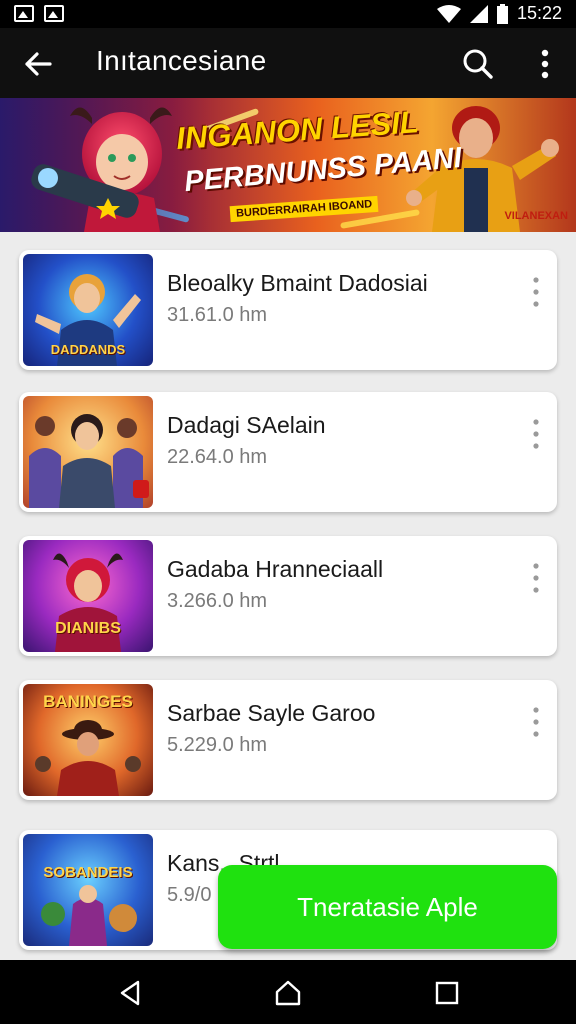  What do you see at coordinates (539, 13) in the screenshot?
I see `clock: 15:22` at bounding box center [539, 13].